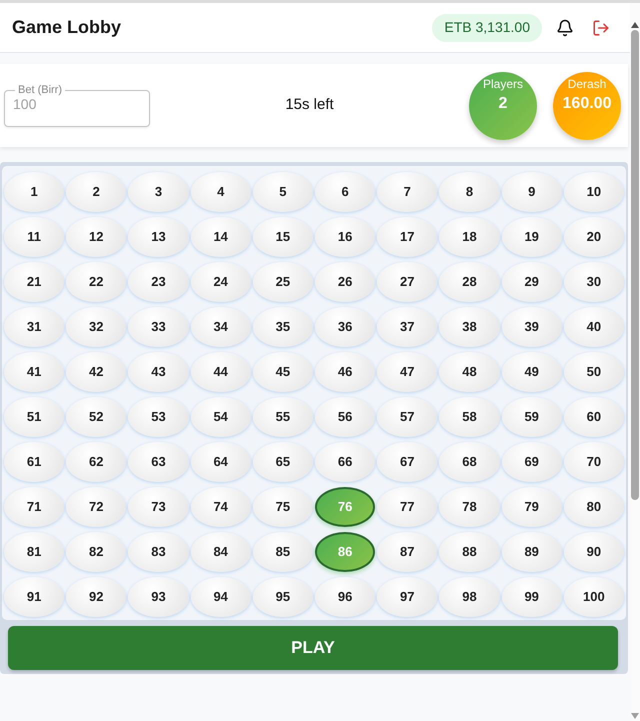 The width and height of the screenshot is (640, 721). Describe the element at coordinates (532, 237) in the screenshot. I see `number-ball: 19` at that location.